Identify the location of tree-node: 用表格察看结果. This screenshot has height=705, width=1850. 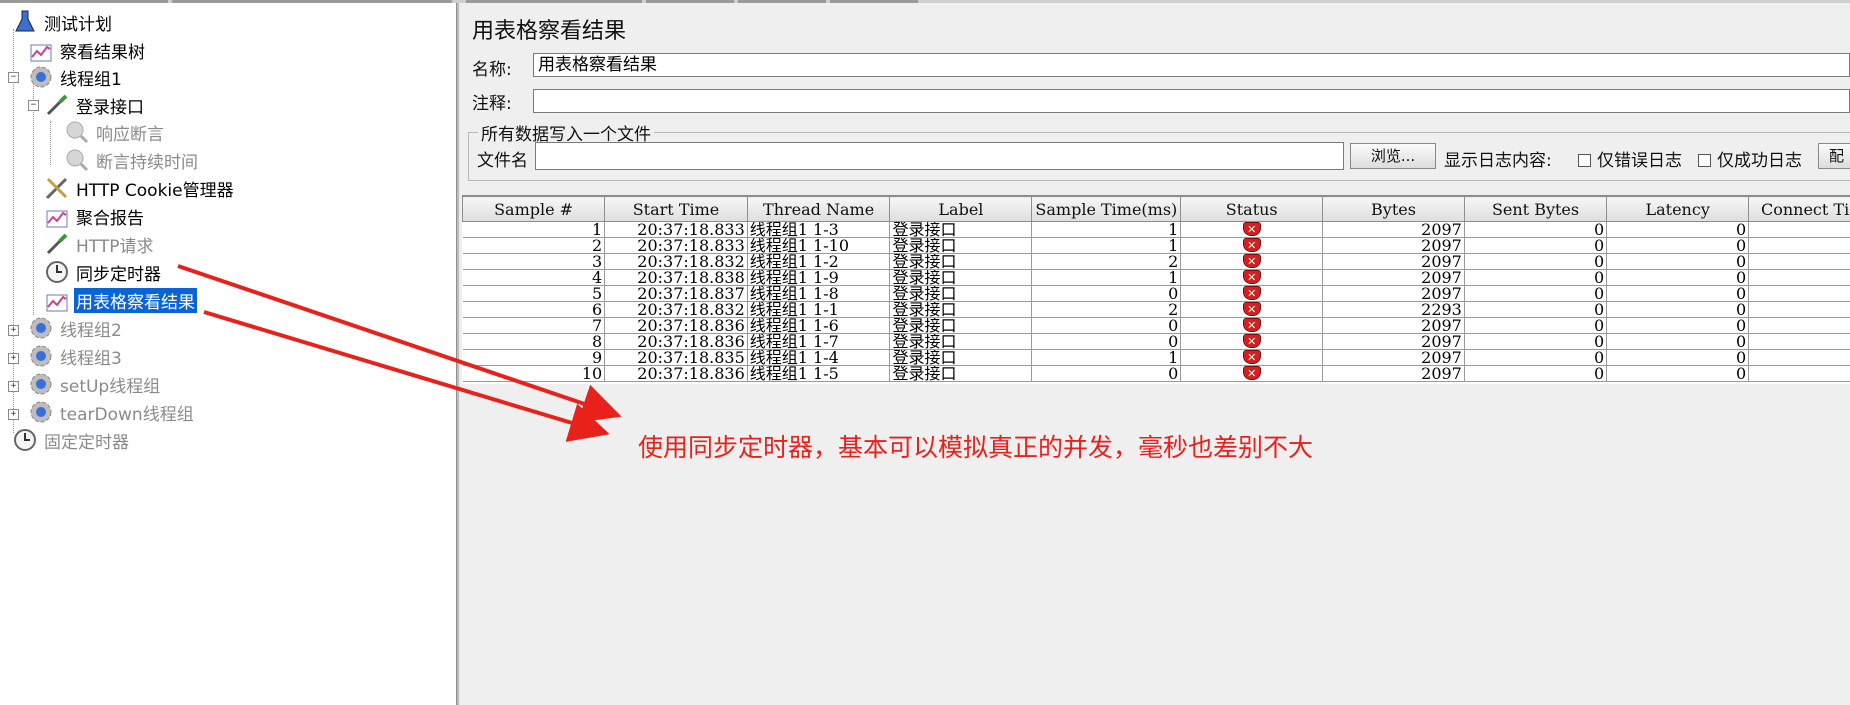
(120, 300).